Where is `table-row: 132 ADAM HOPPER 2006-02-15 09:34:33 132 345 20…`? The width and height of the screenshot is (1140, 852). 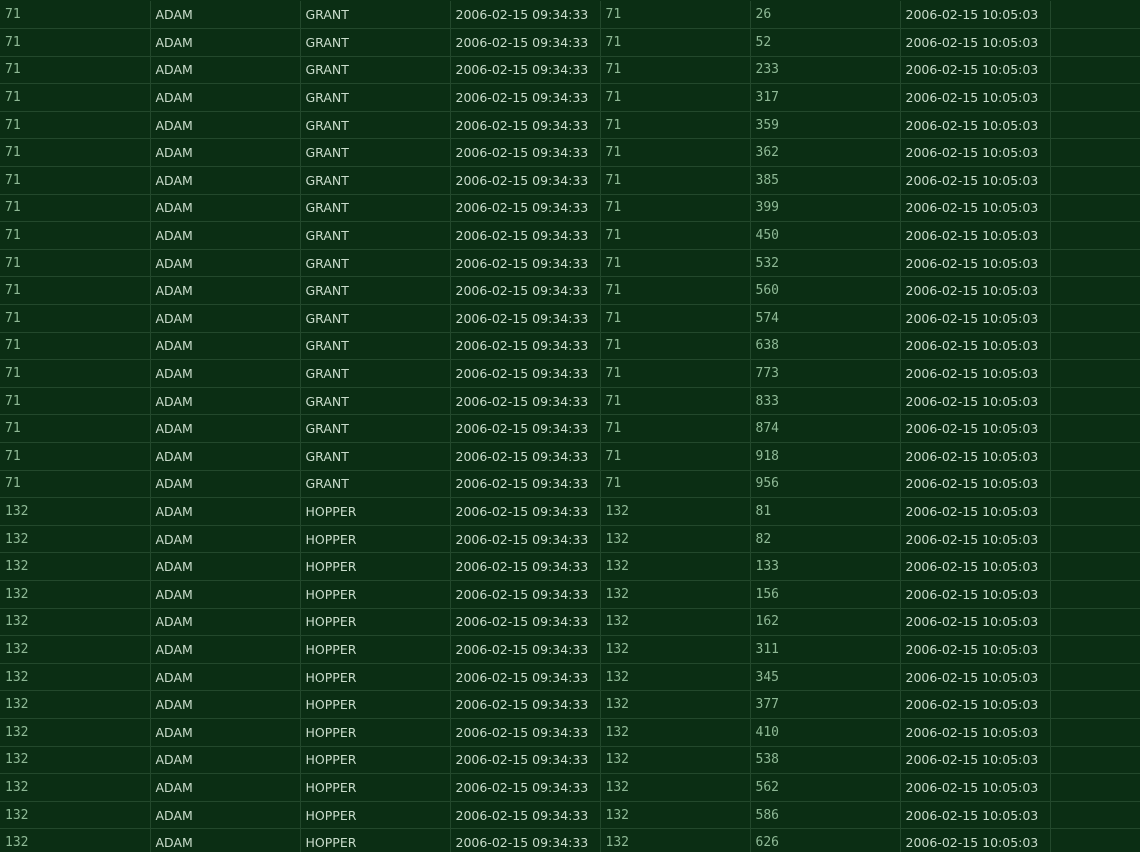
table-row: 132 ADAM HOPPER 2006-02-15 09:34:33 132 345 20… is located at coordinates (570, 677).